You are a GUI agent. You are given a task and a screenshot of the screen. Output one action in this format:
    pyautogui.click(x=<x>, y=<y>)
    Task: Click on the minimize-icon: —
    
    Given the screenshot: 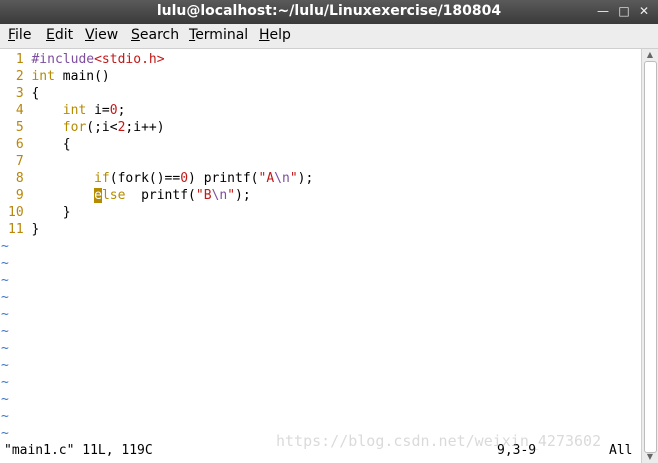 What is the action you would take?
    pyautogui.click(x=603, y=11)
    